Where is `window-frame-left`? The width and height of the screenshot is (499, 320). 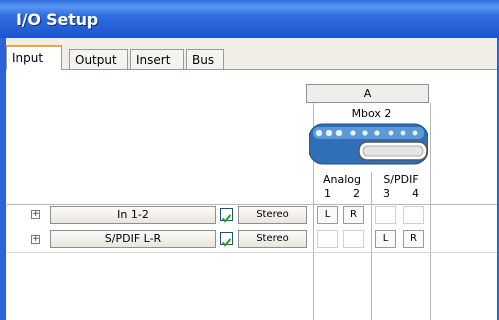 window-frame-left is located at coordinates (3, 179).